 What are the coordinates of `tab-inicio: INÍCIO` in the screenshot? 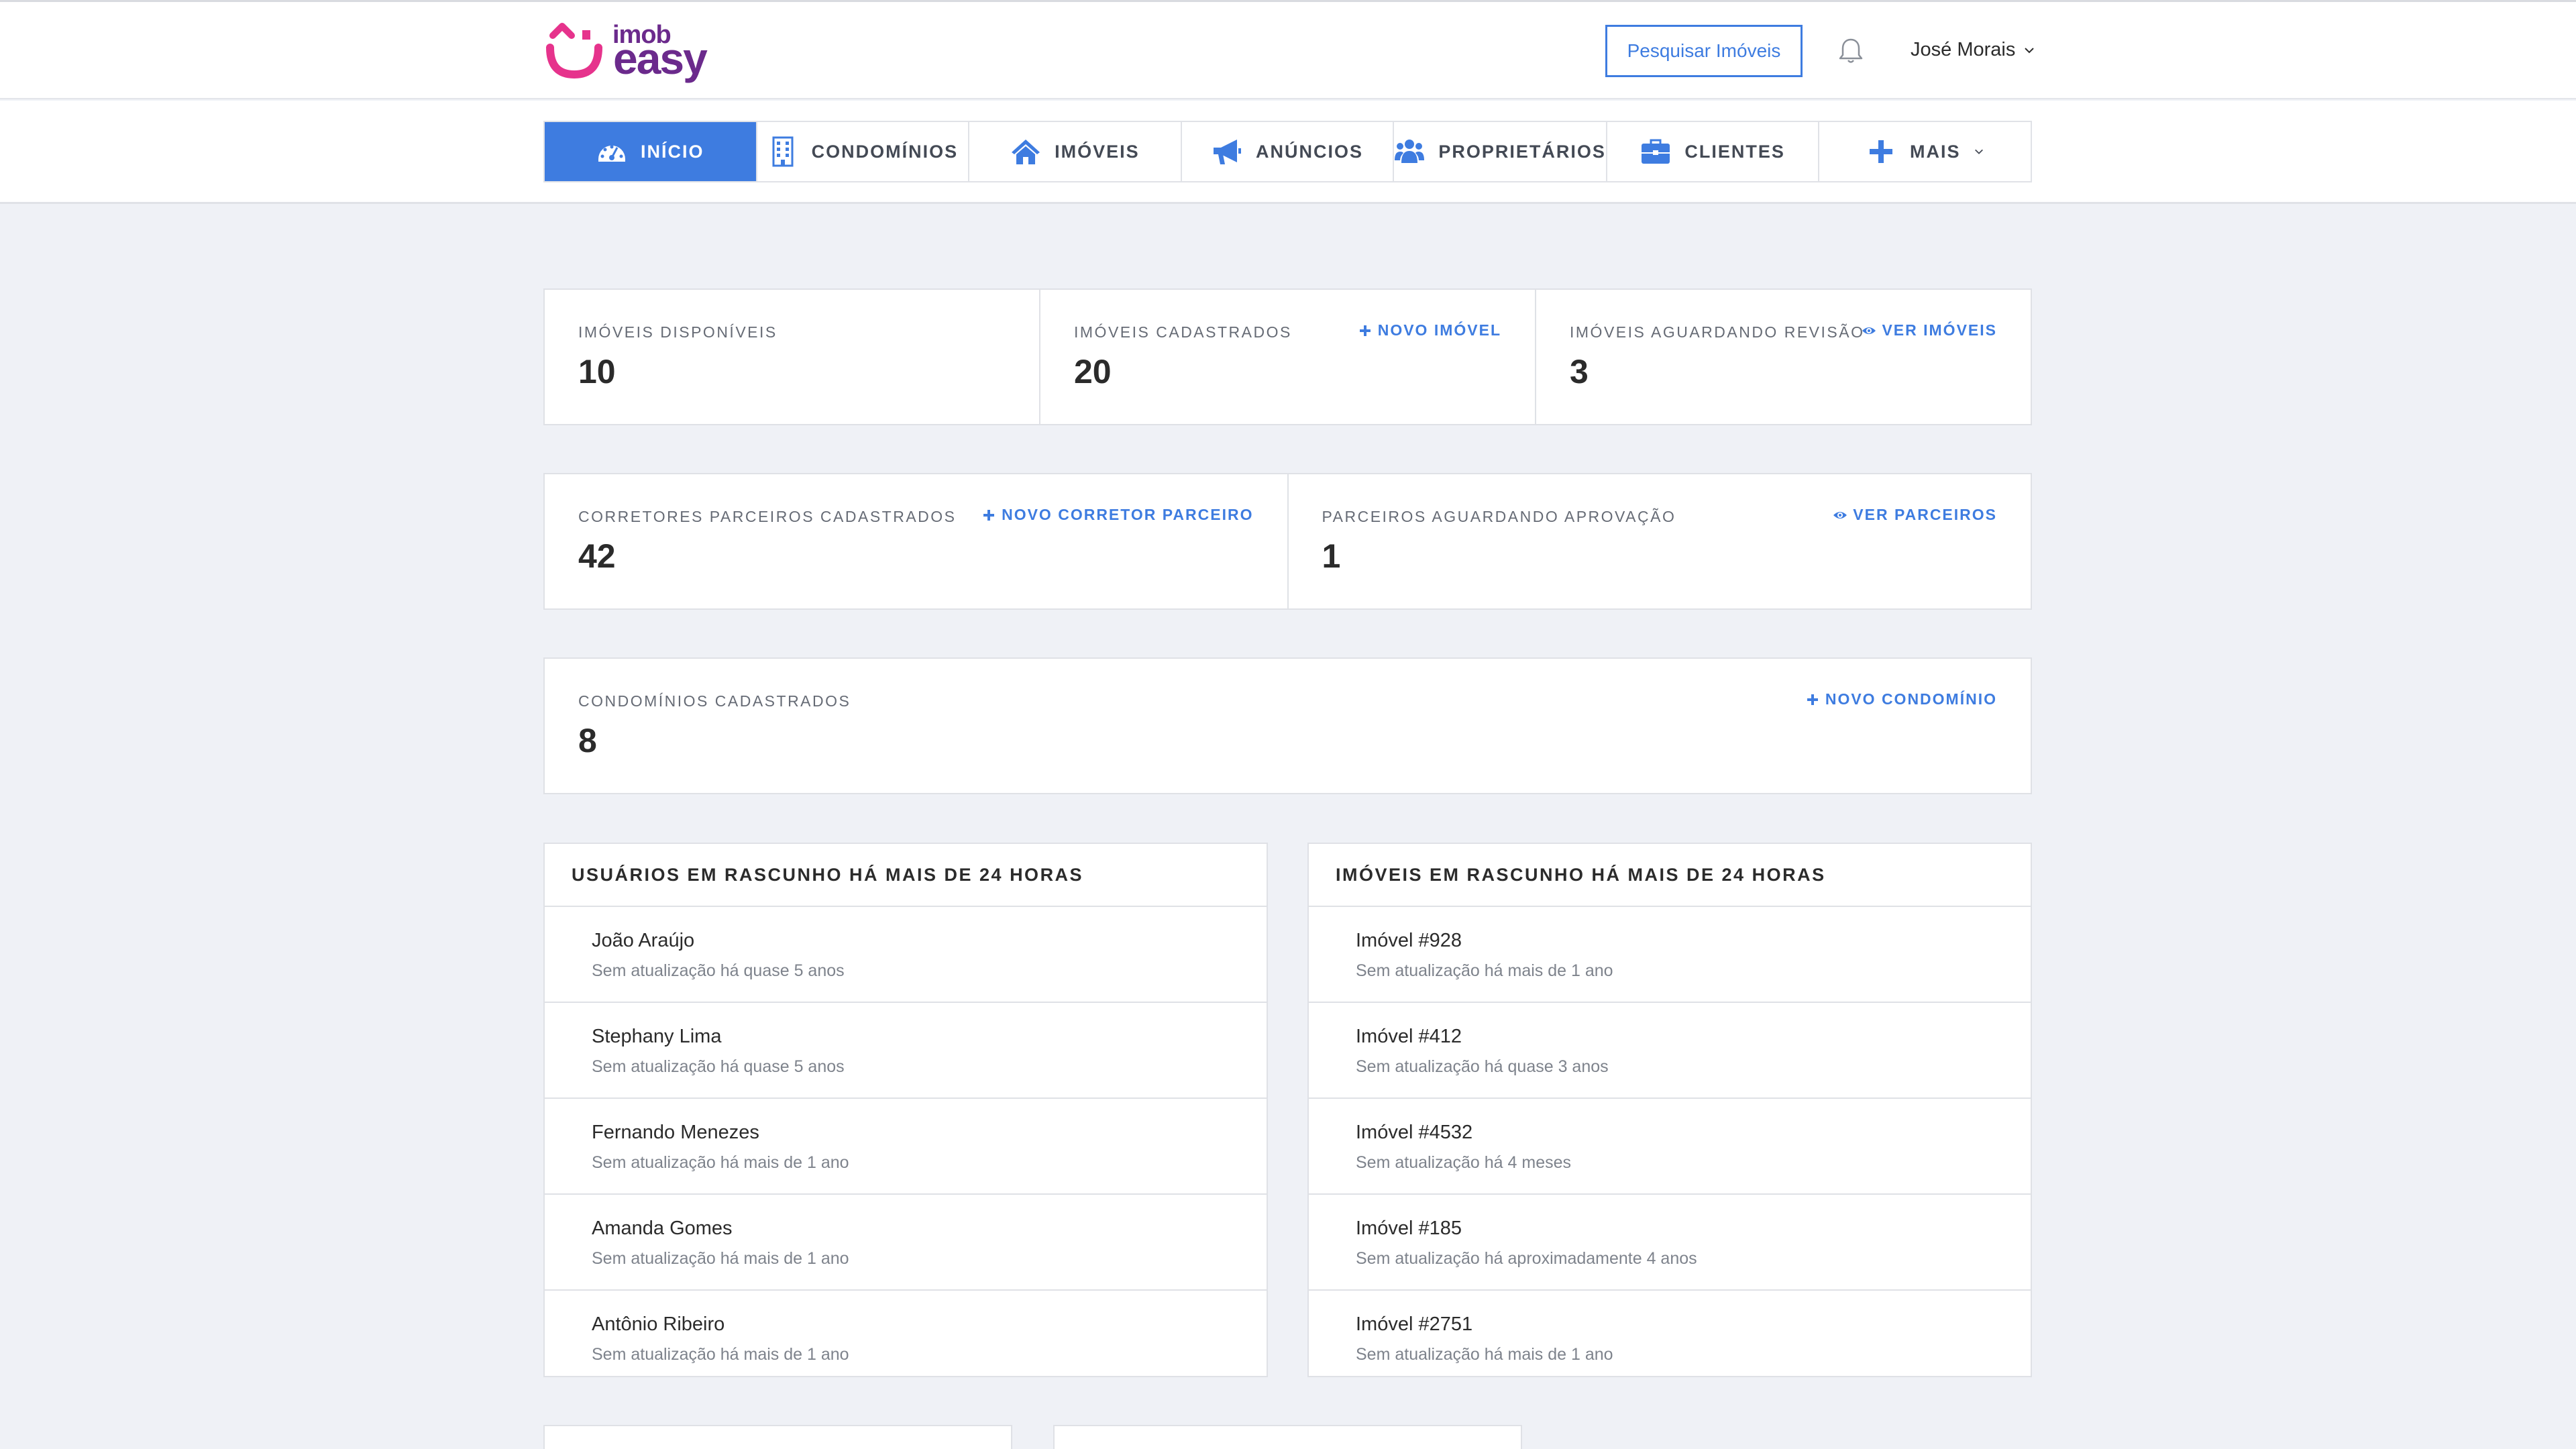 It's located at (651, 151).